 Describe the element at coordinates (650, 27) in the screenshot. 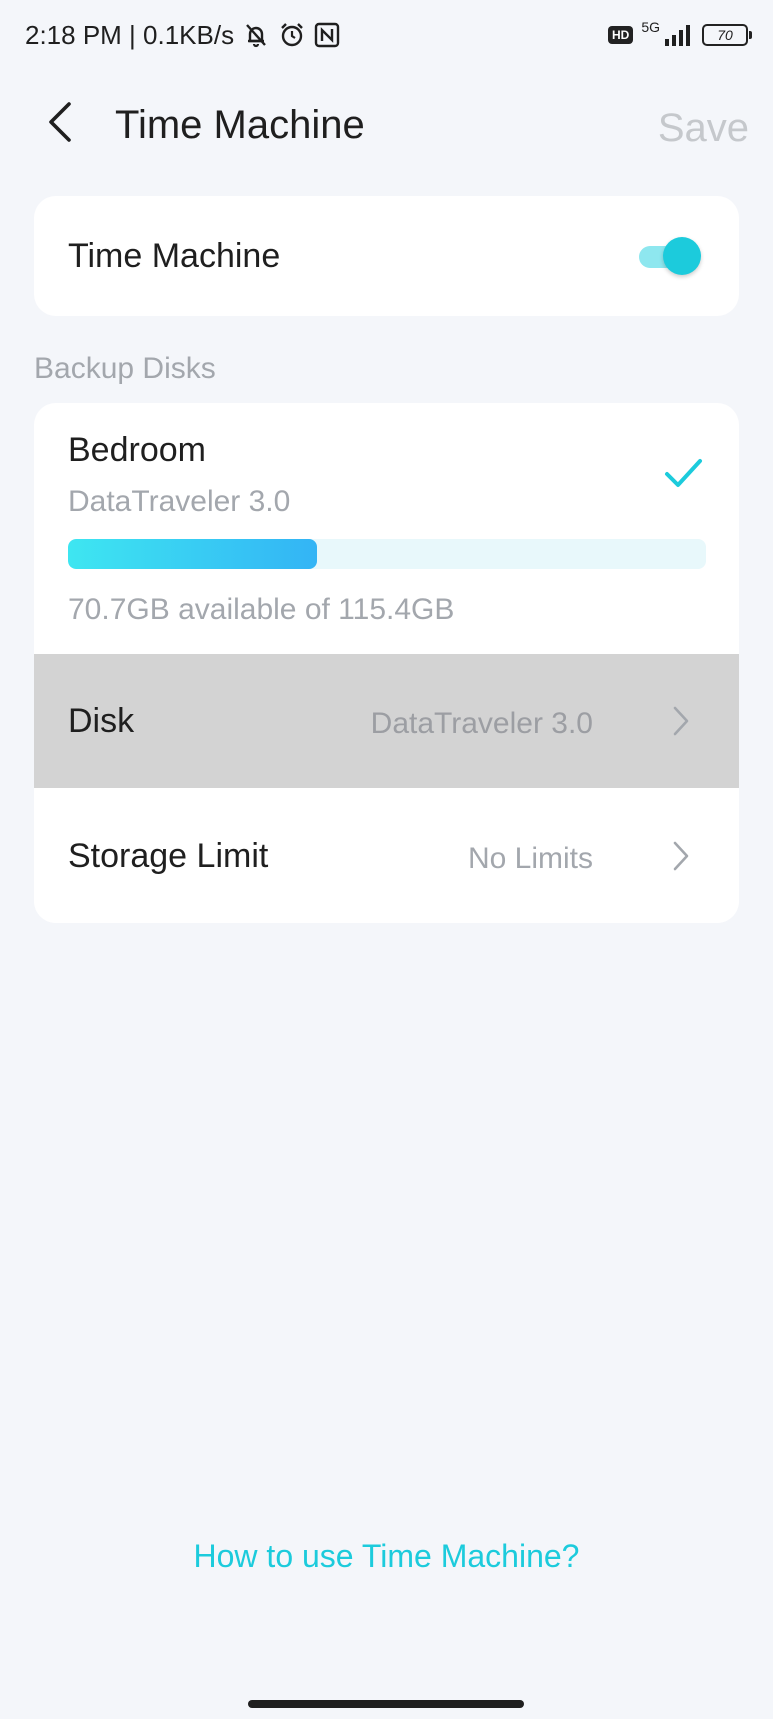

I see `network-type: 5G` at that location.